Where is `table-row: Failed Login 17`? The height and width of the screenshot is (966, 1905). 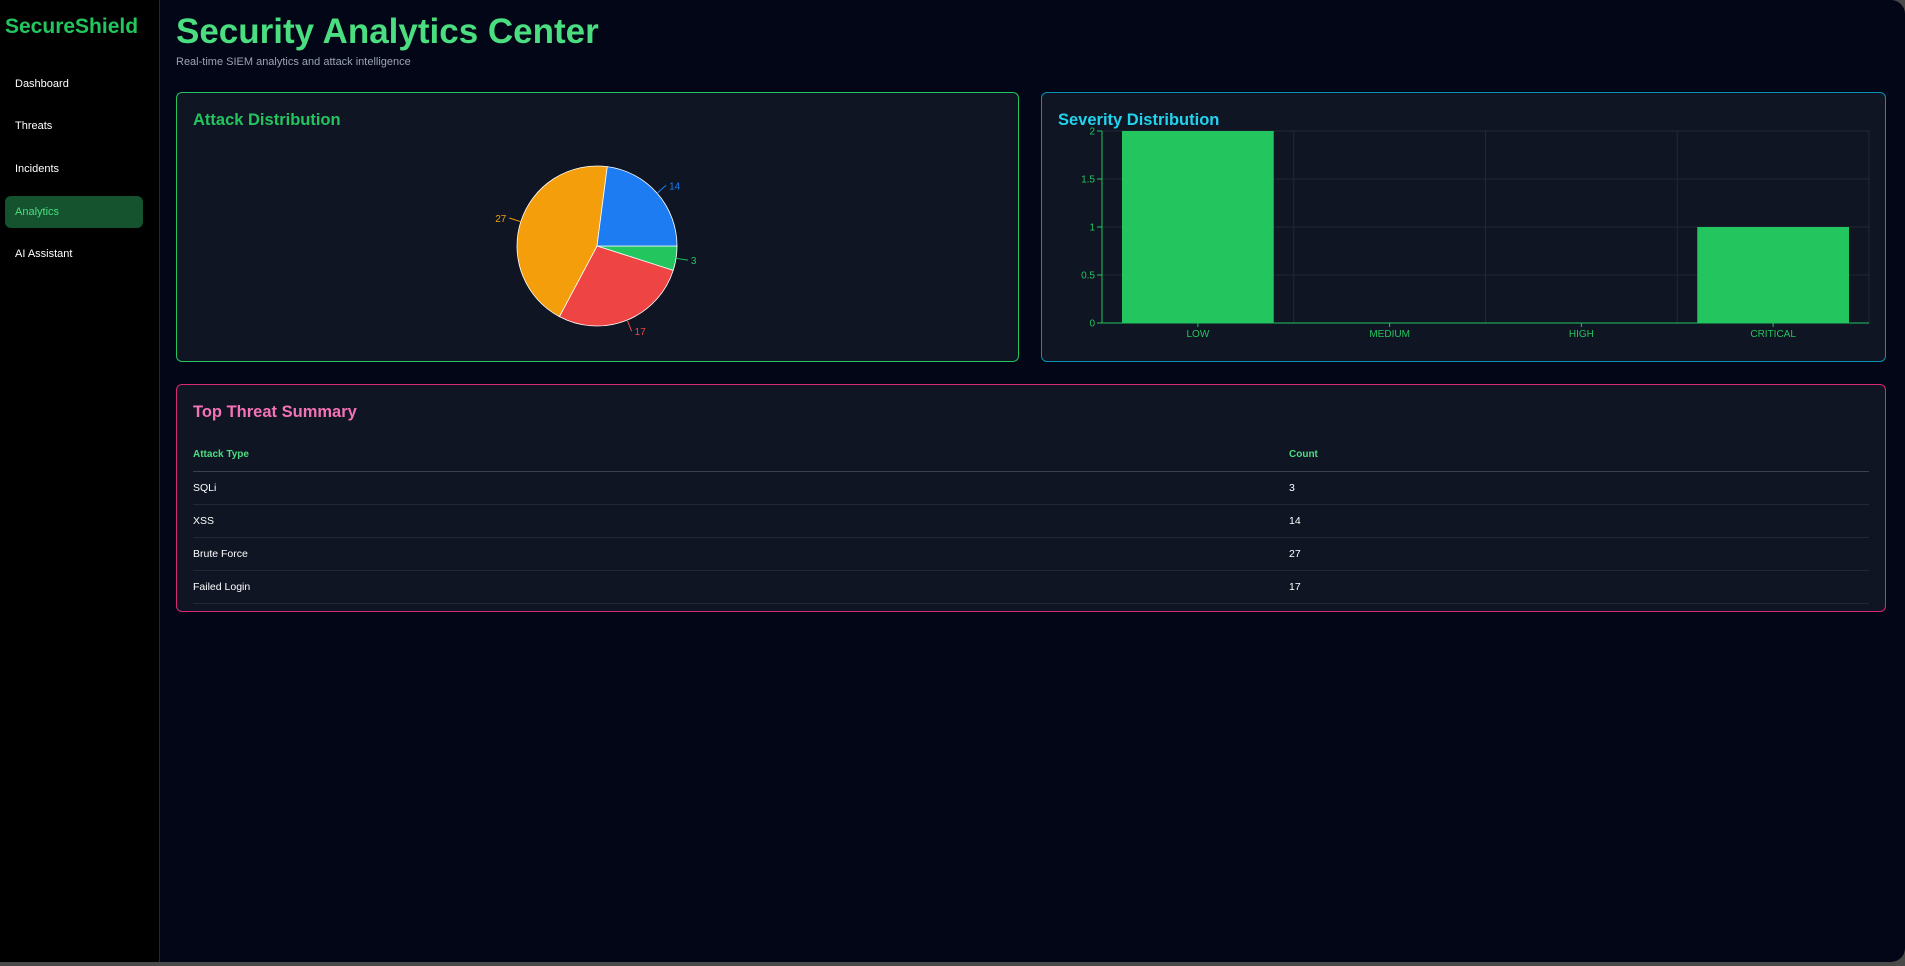
table-row: Failed Login 17 is located at coordinates (1031, 587).